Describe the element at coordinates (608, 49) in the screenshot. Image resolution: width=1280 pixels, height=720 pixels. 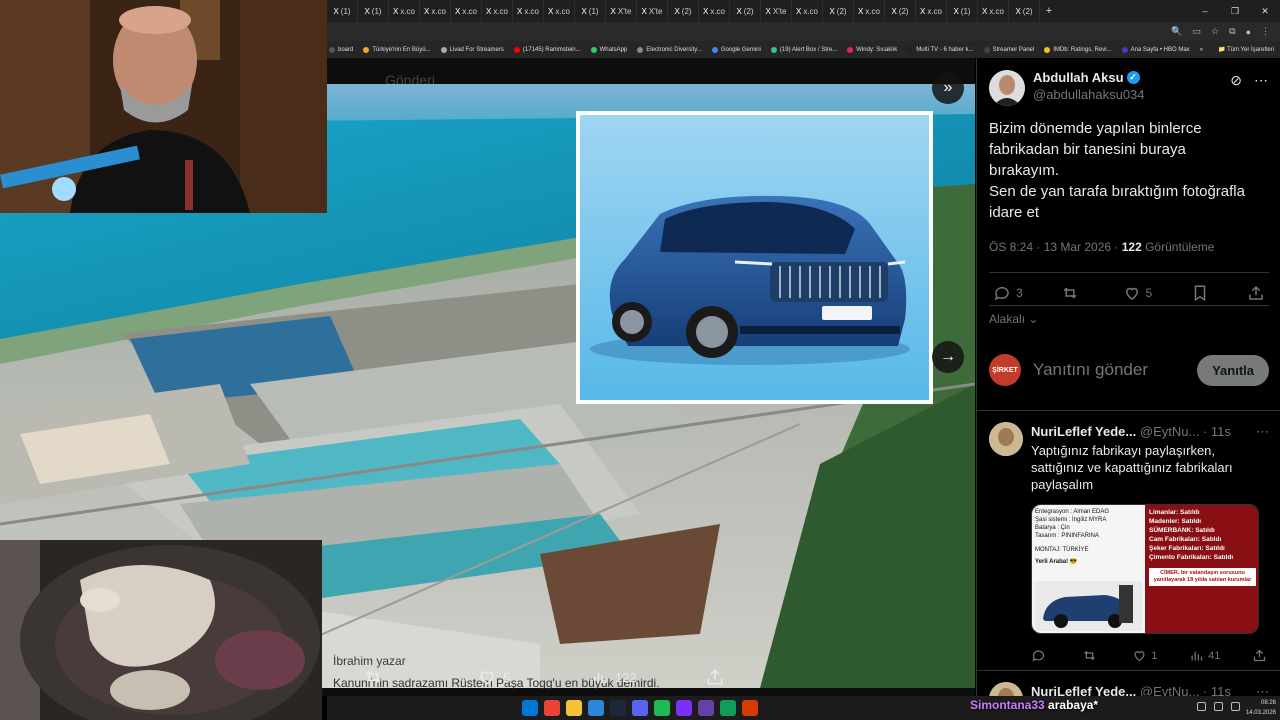
I see `bookmark-item: WhatsApp` at that location.